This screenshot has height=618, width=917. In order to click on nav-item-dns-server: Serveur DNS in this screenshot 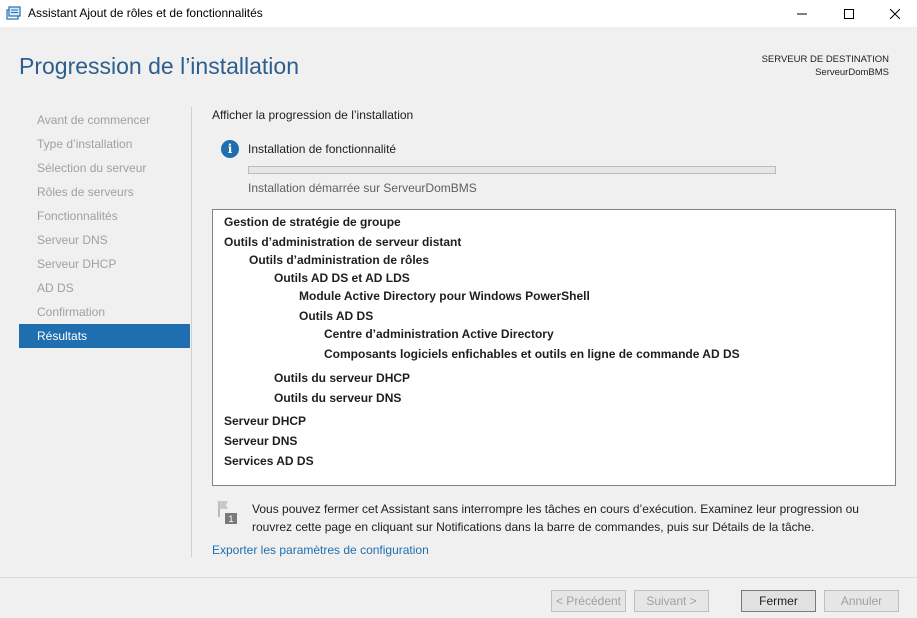, I will do `click(104, 240)`.